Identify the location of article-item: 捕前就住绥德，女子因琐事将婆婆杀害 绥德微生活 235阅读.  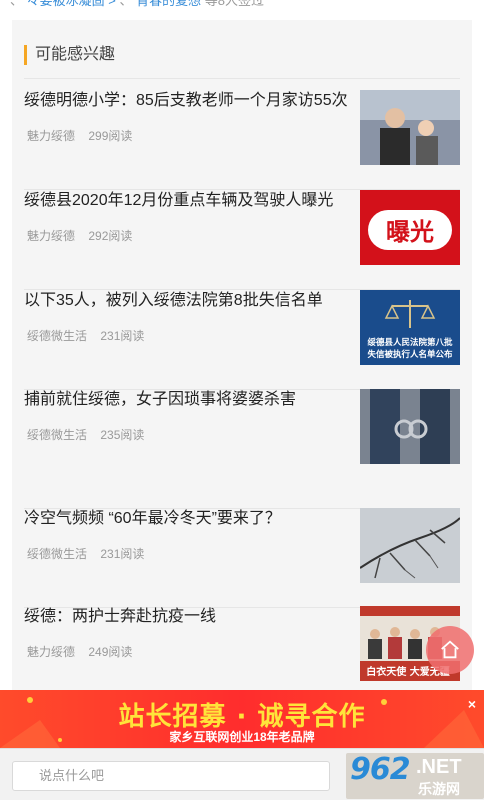
(242, 449).